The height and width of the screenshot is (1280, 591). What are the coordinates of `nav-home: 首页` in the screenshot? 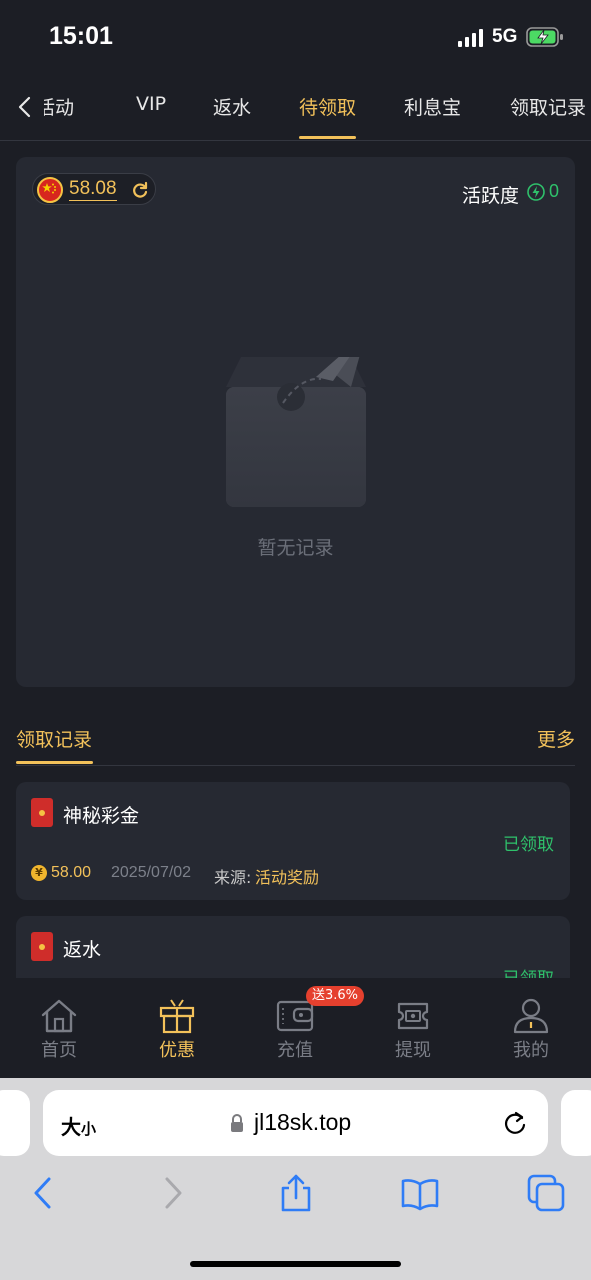 It's located at (59, 1030).